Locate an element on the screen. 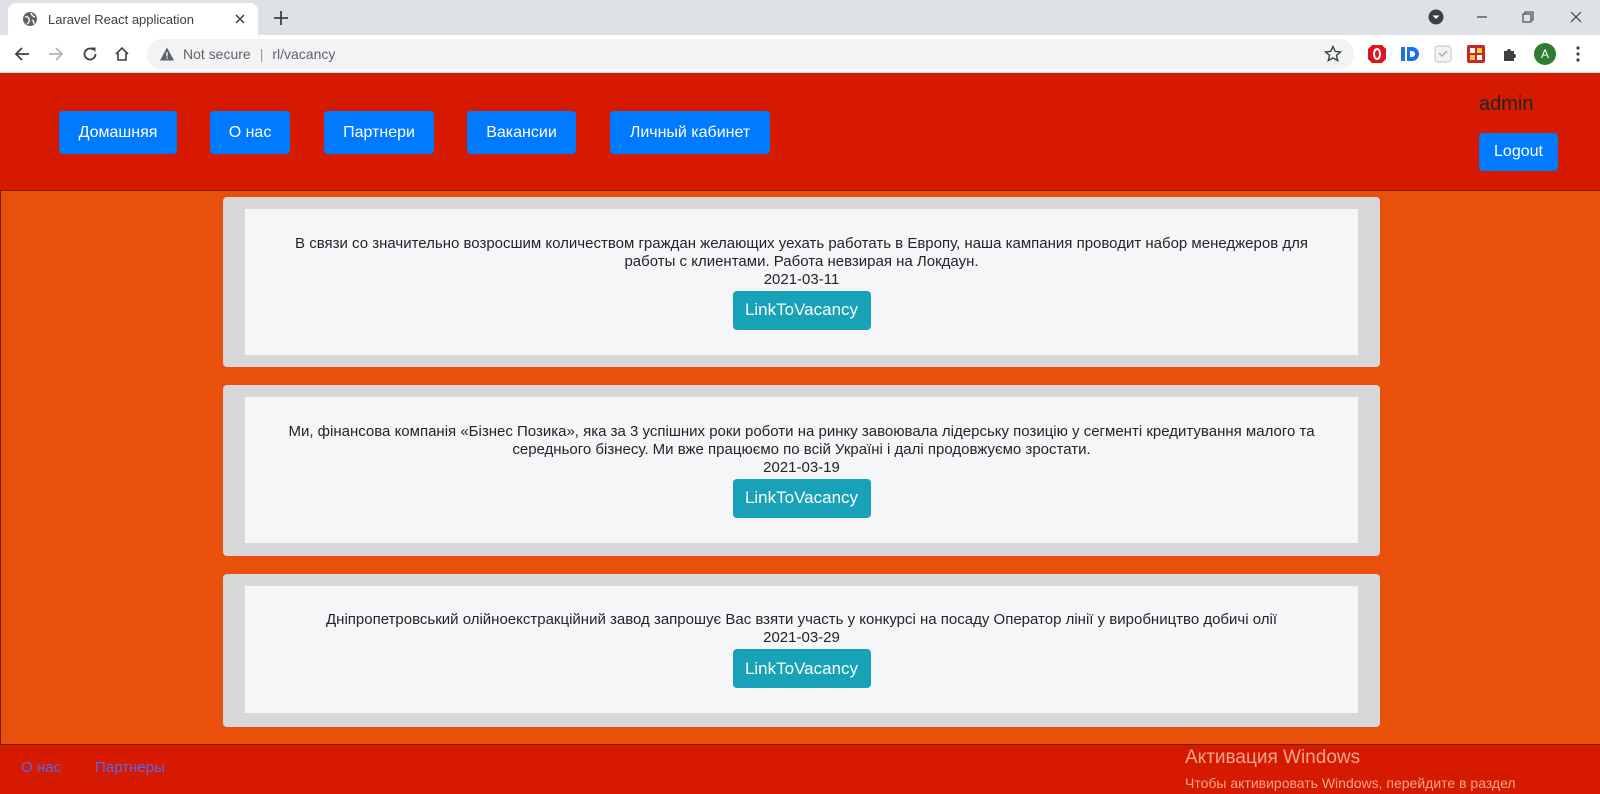  nav-about: О нас is located at coordinates (250, 132).